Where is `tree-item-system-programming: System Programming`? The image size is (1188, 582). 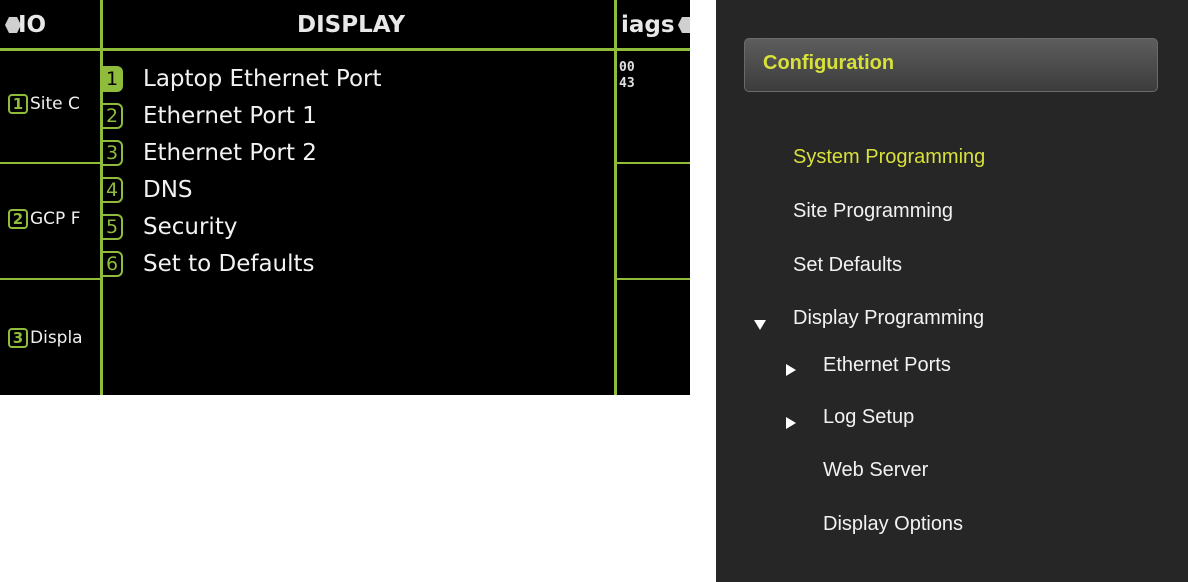 tree-item-system-programming: System Programming is located at coordinates (889, 157).